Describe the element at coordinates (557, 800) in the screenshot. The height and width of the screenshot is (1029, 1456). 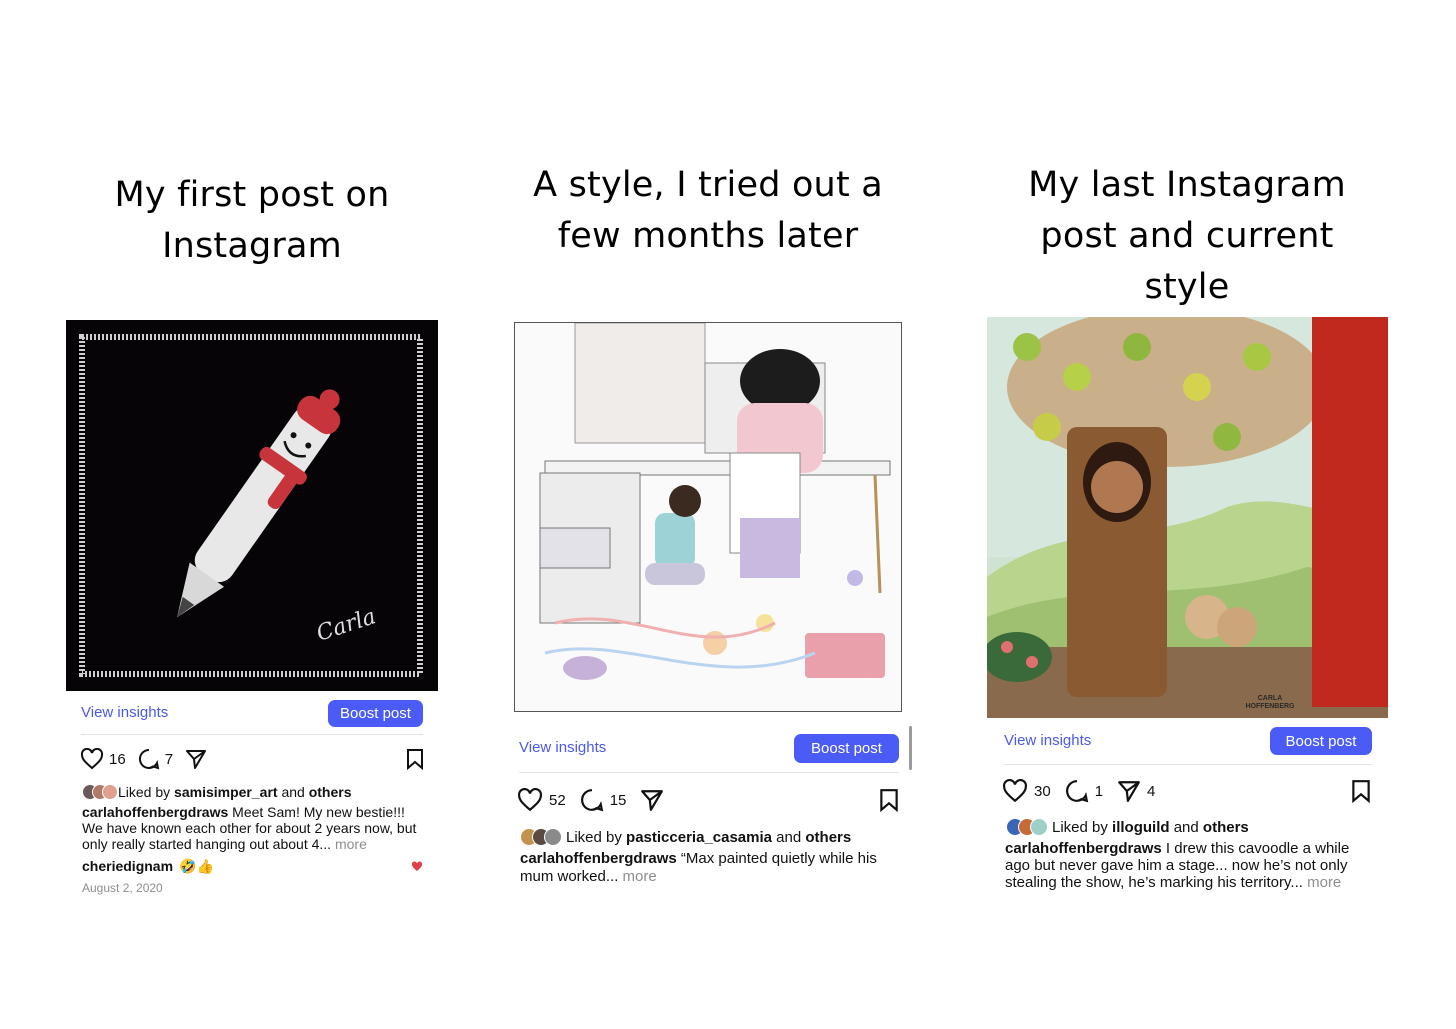
I see `like-count: 52` at that location.